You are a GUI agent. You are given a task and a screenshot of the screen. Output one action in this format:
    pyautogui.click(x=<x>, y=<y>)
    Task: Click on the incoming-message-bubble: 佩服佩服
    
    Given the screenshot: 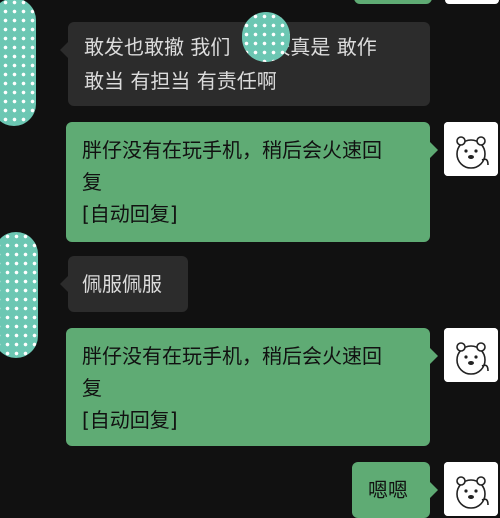 What is the action you would take?
    pyautogui.click(x=124, y=284)
    